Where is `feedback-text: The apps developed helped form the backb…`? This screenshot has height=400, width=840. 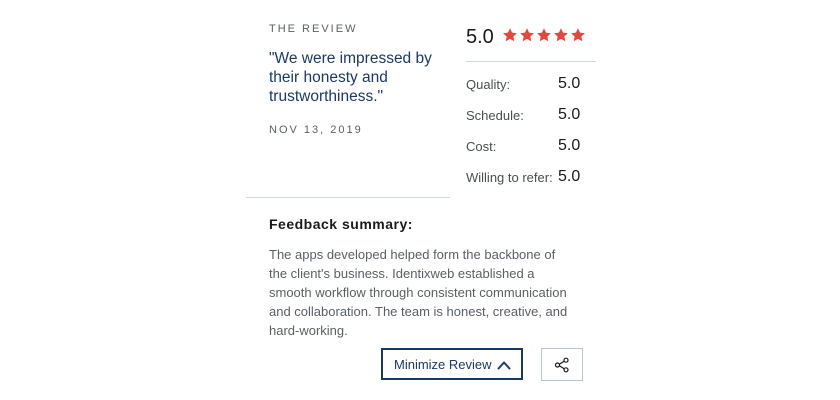
feedback-text: The apps developed helped form the backb… is located at coordinates (418, 292).